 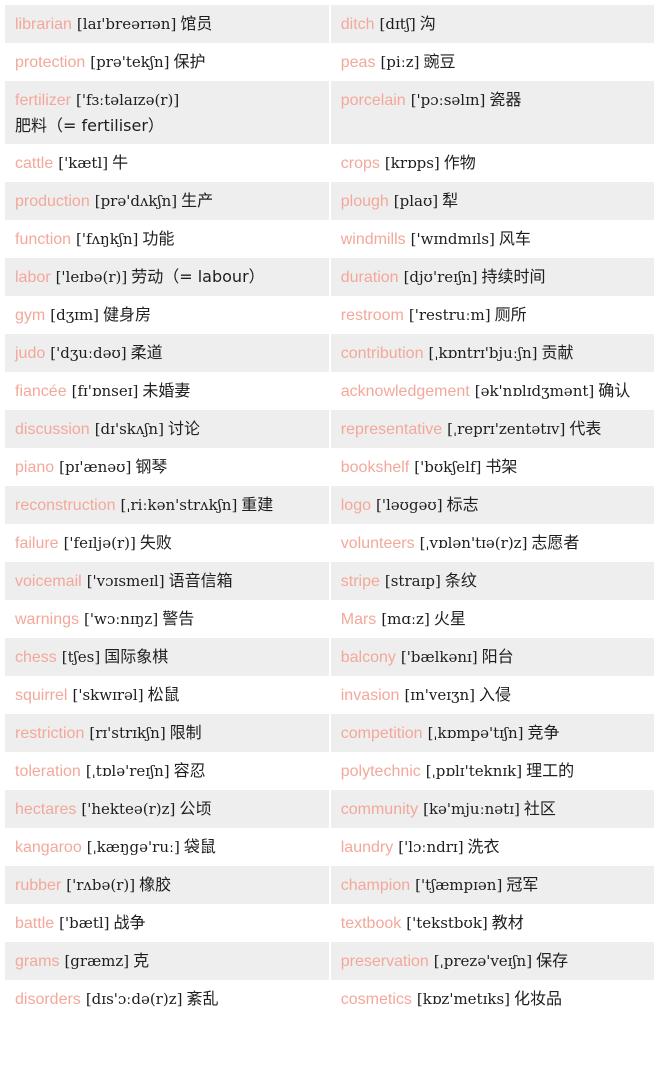 I want to click on vocab-entry: chess [tʃes] 国际象棋, so click(x=168, y=657).